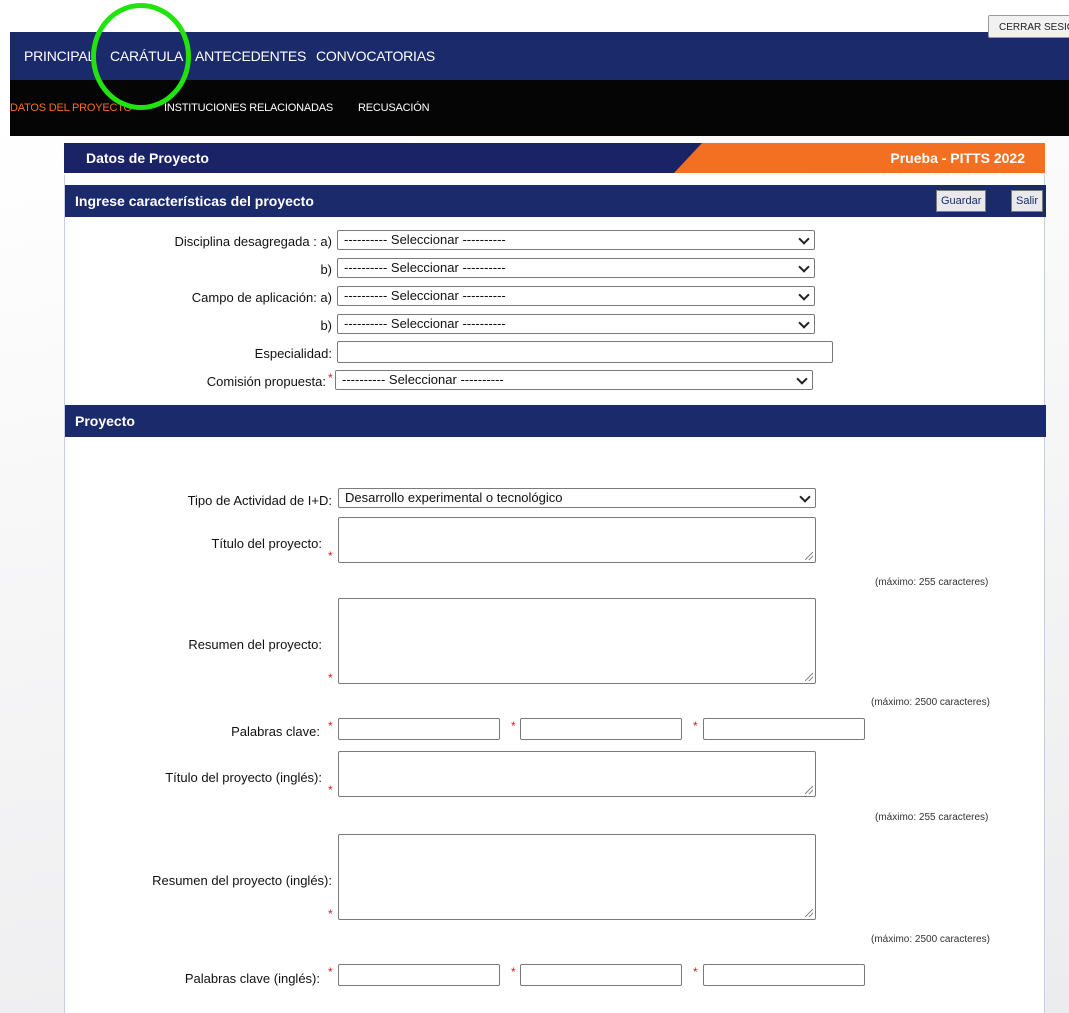 Image resolution: width=1069 pixels, height=1013 pixels. I want to click on nav-convocatorias: CONVOCATORIAS, so click(375, 56).